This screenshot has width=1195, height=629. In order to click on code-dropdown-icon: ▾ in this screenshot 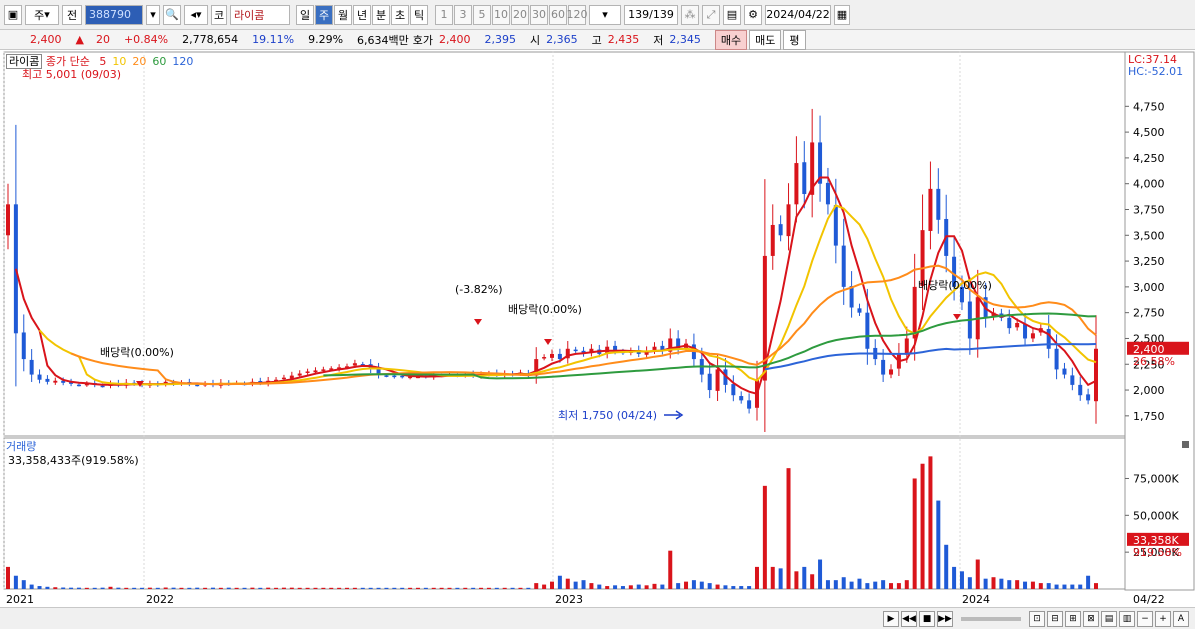, I will do `click(153, 14)`.